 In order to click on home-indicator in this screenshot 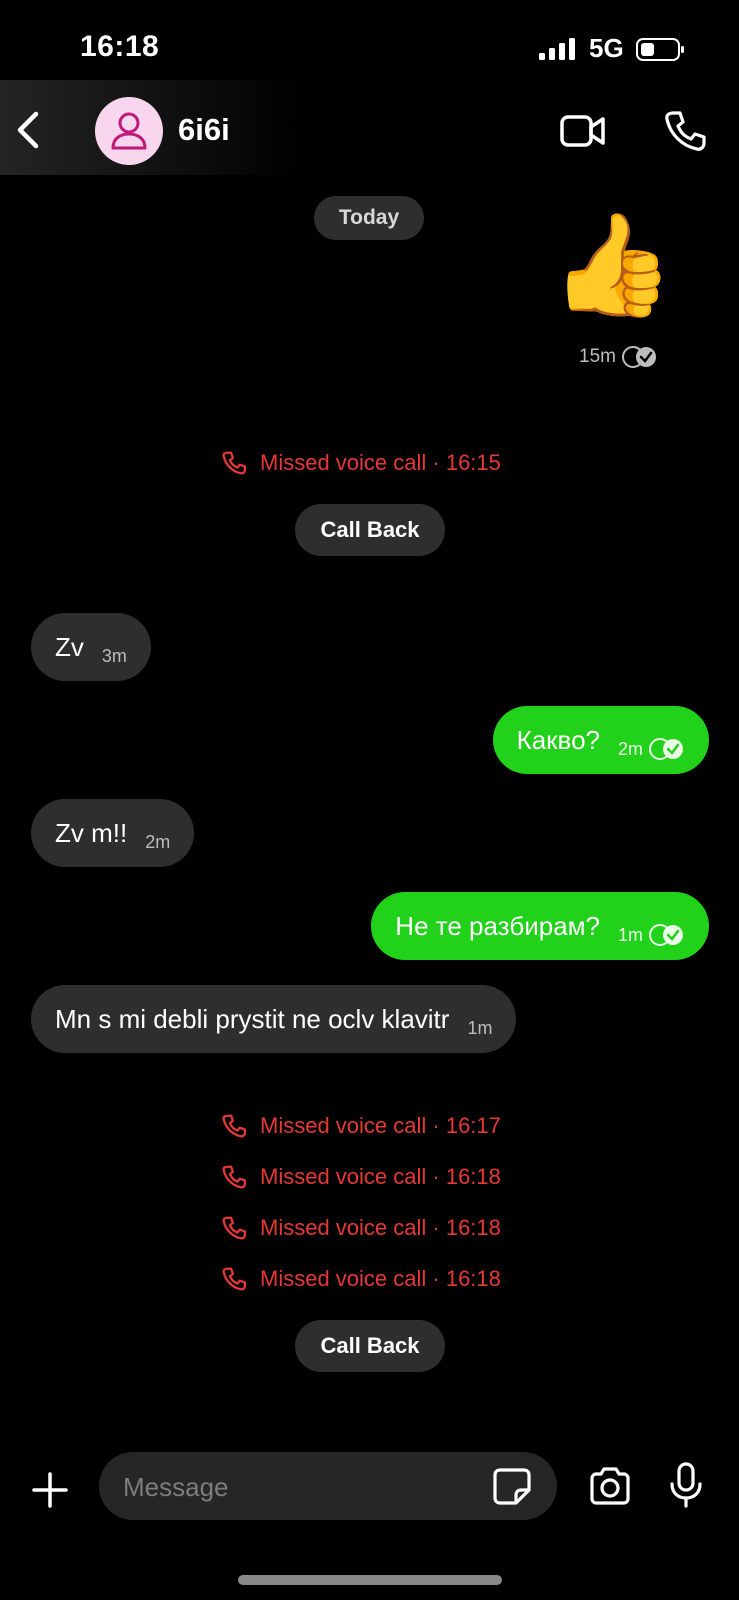, I will do `click(370, 1580)`.